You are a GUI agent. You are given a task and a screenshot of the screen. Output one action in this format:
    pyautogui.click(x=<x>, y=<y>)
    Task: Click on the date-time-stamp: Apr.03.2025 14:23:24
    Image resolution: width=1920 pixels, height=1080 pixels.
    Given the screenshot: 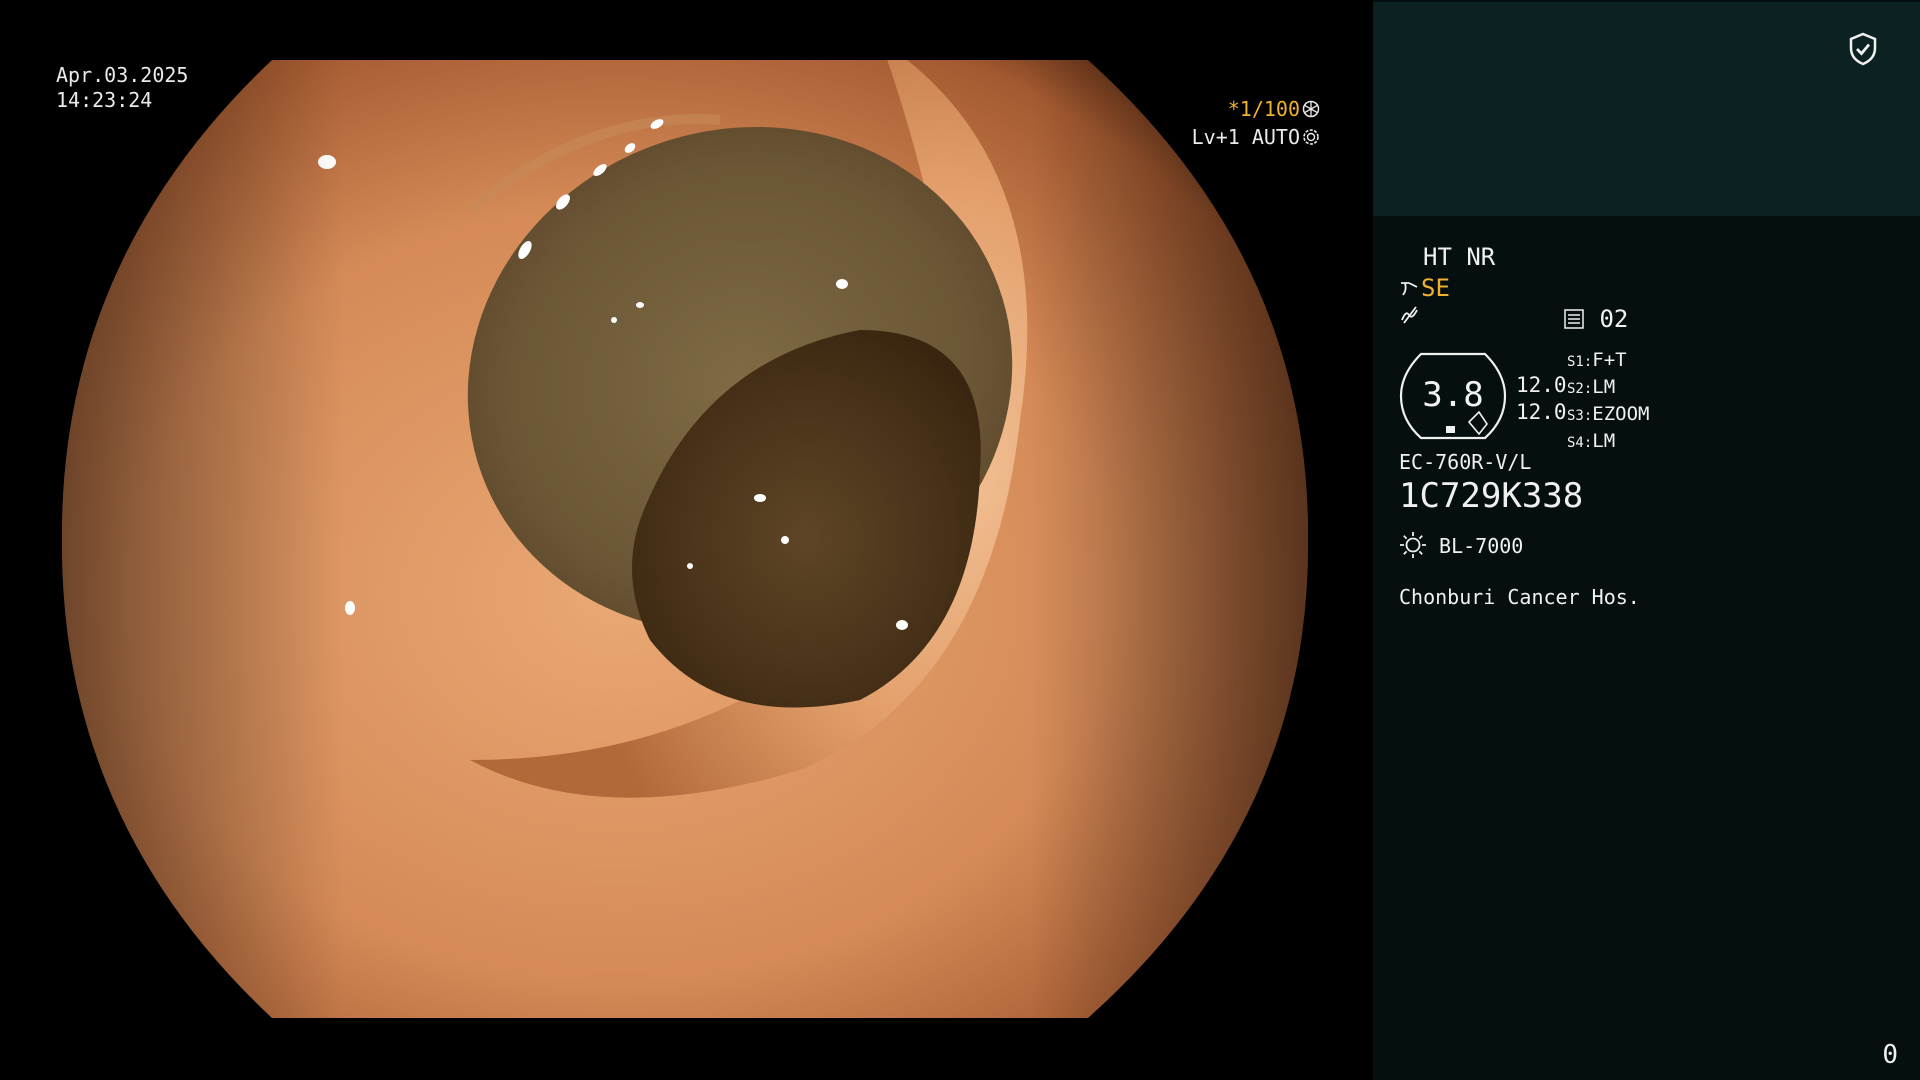 What is the action you would take?
    pyautogui.click(x=122, y=88)
    